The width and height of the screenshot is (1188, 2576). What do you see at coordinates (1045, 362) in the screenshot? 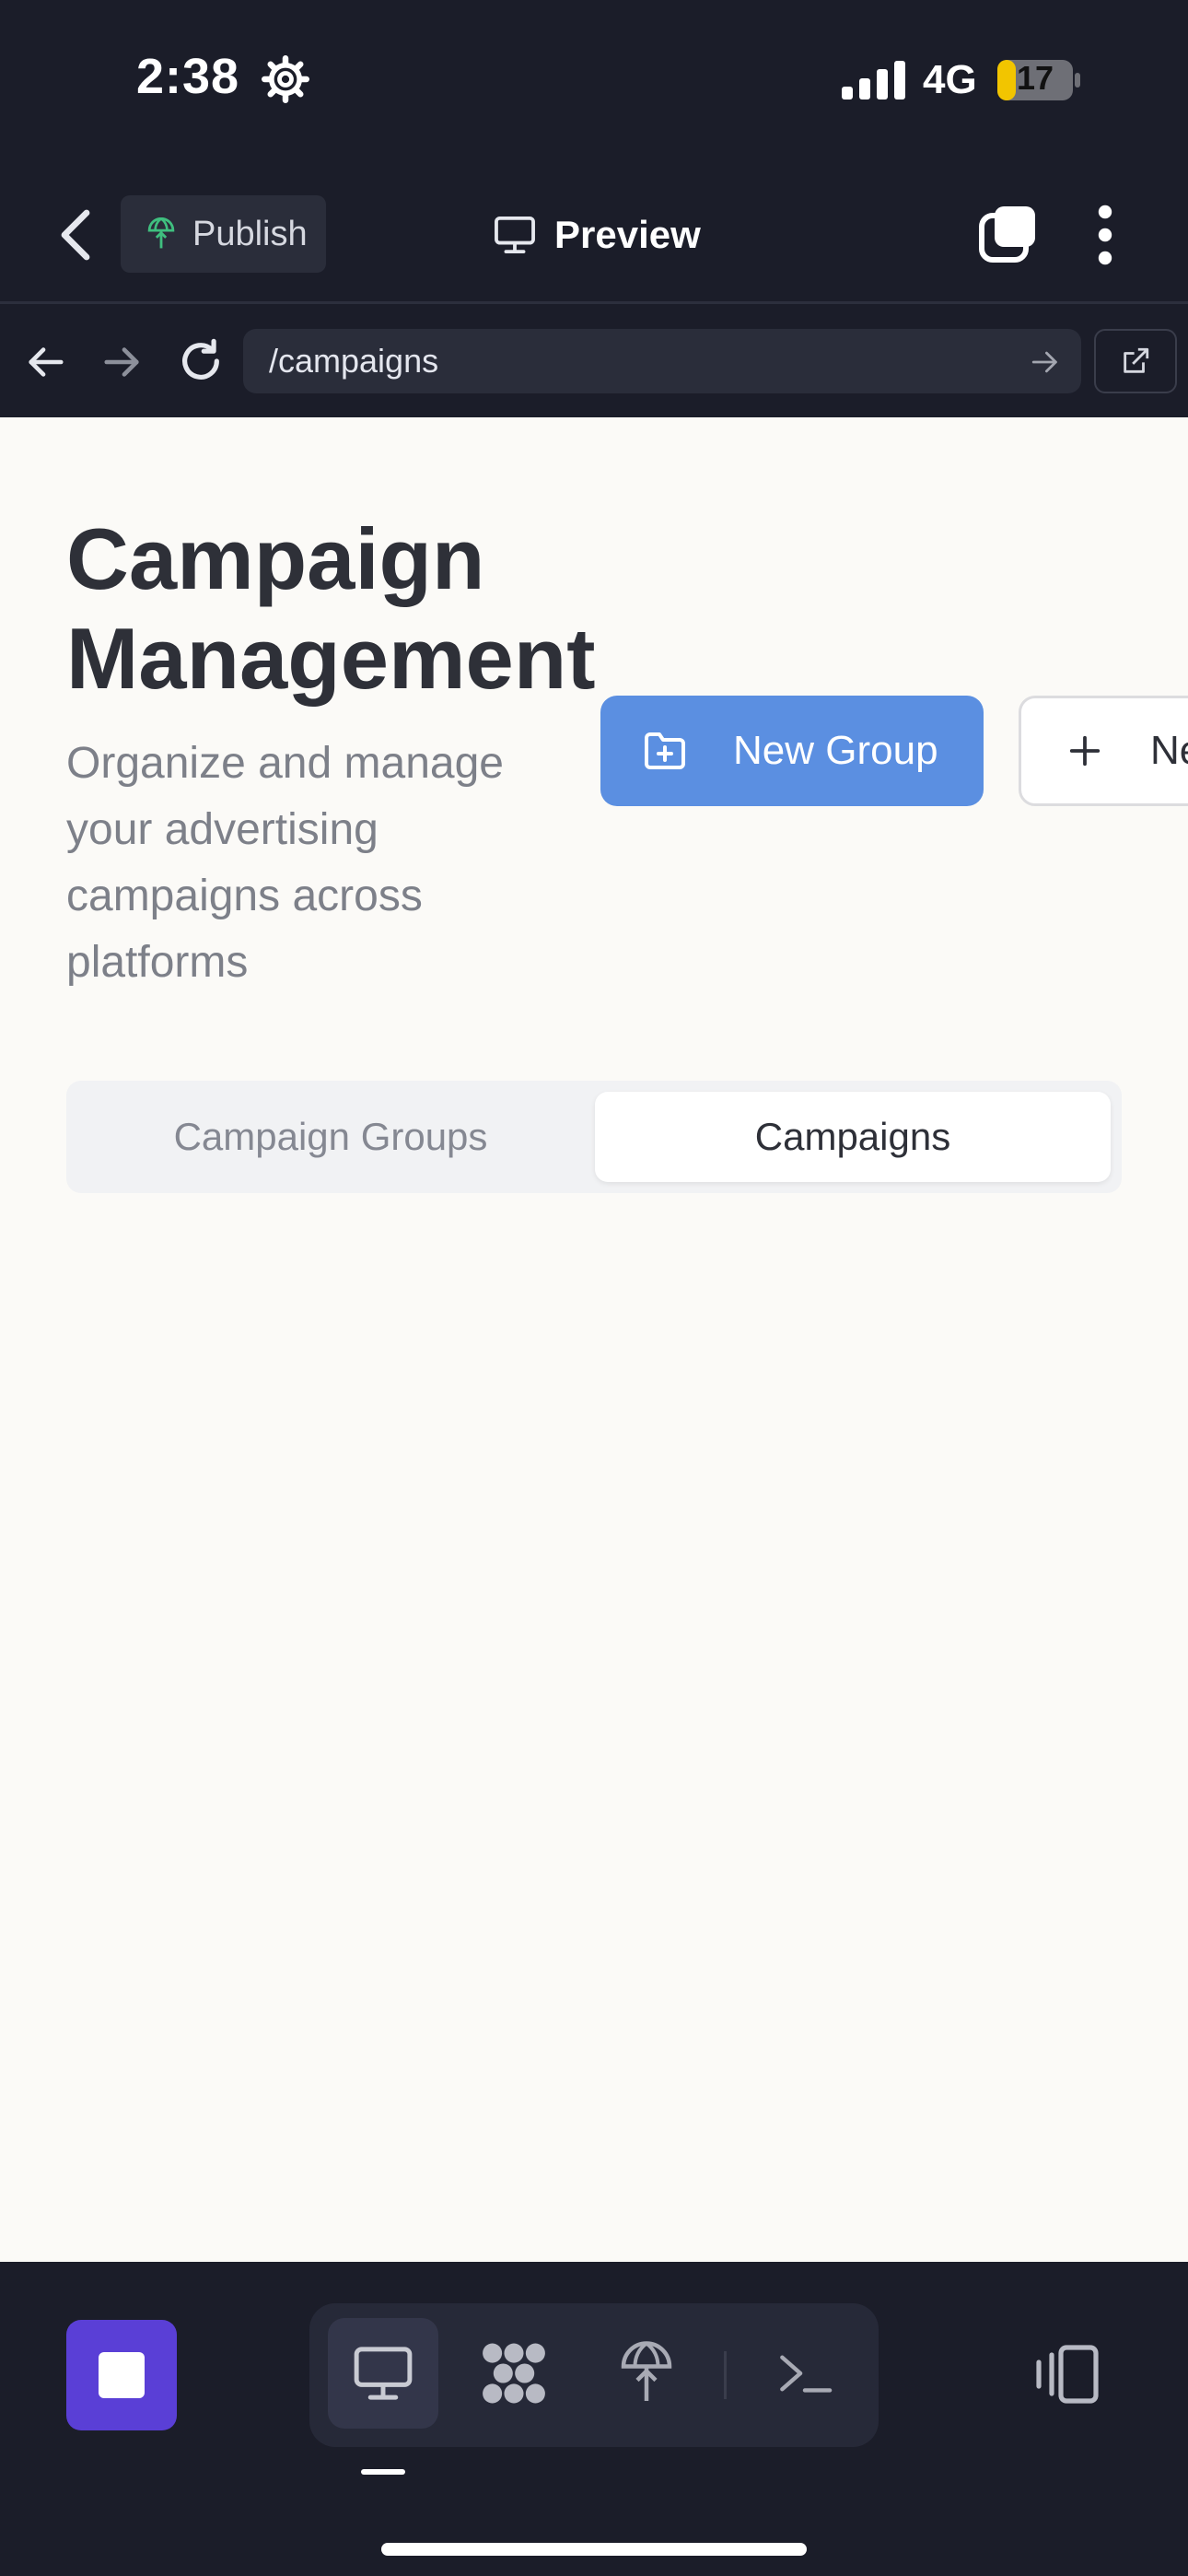
I see `arrow-right-small-icon` at bounding box center [1045, 362].